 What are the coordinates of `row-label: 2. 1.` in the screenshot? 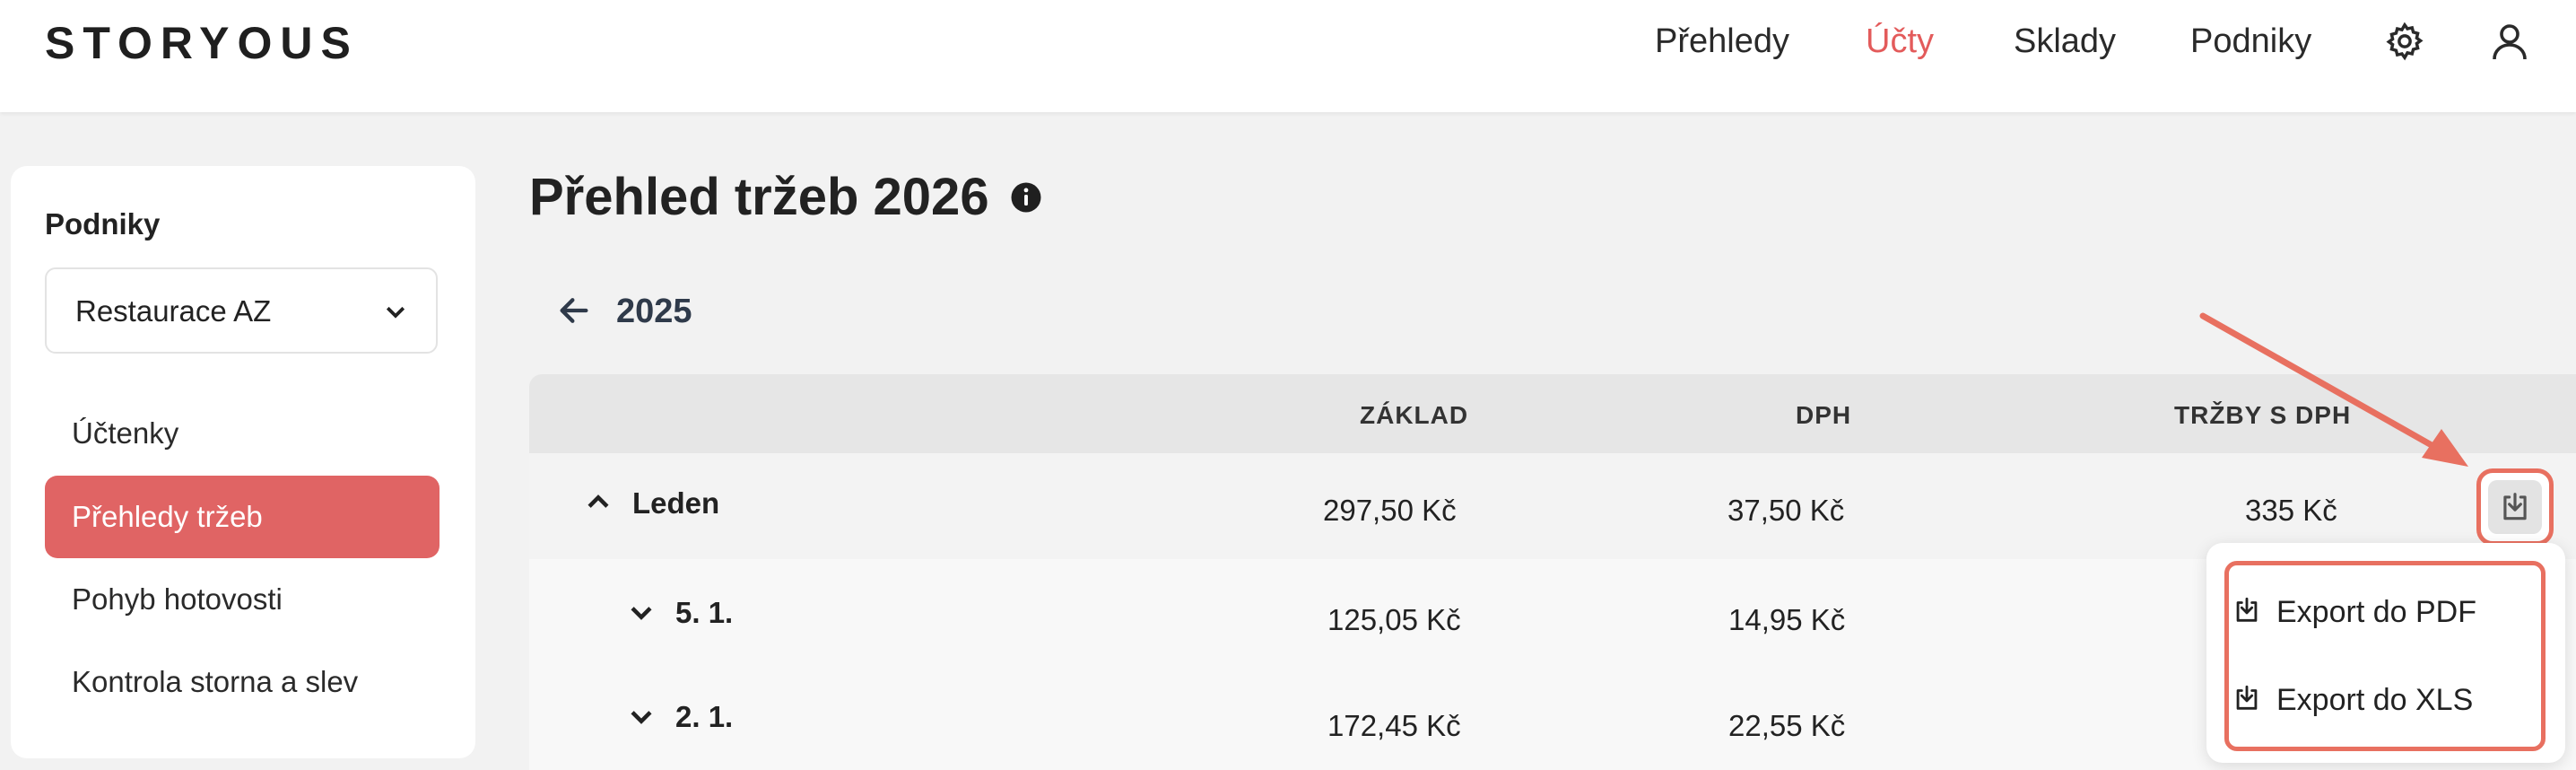 It's located at (704, 717).